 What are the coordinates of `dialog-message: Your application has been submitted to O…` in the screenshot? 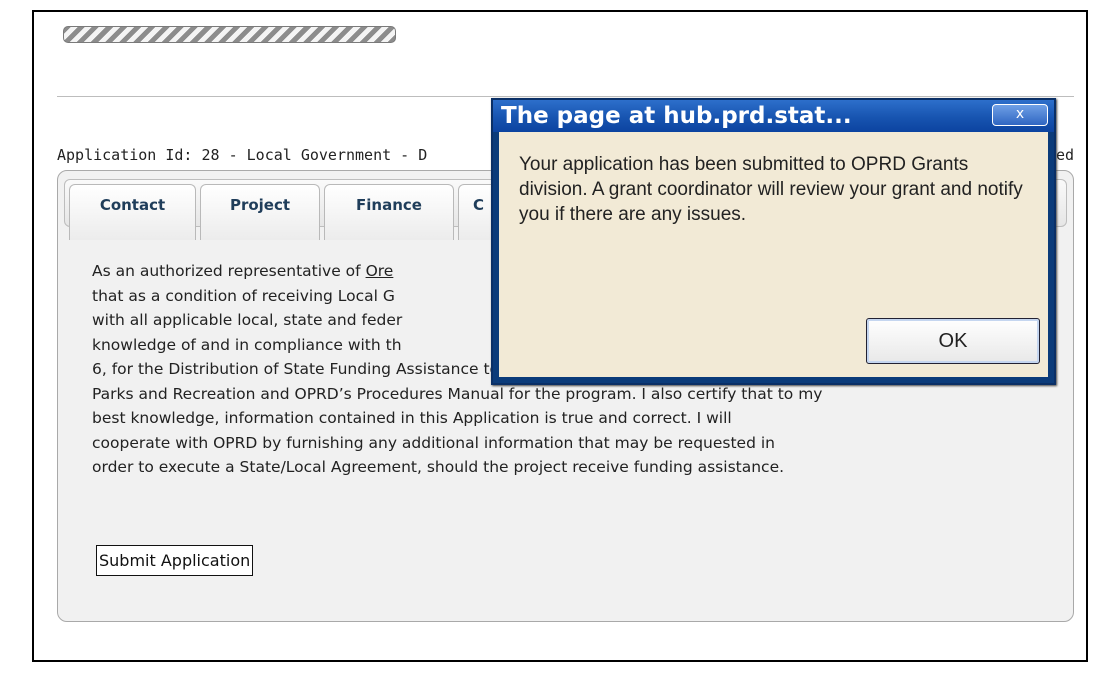 It's located at (771, 189).